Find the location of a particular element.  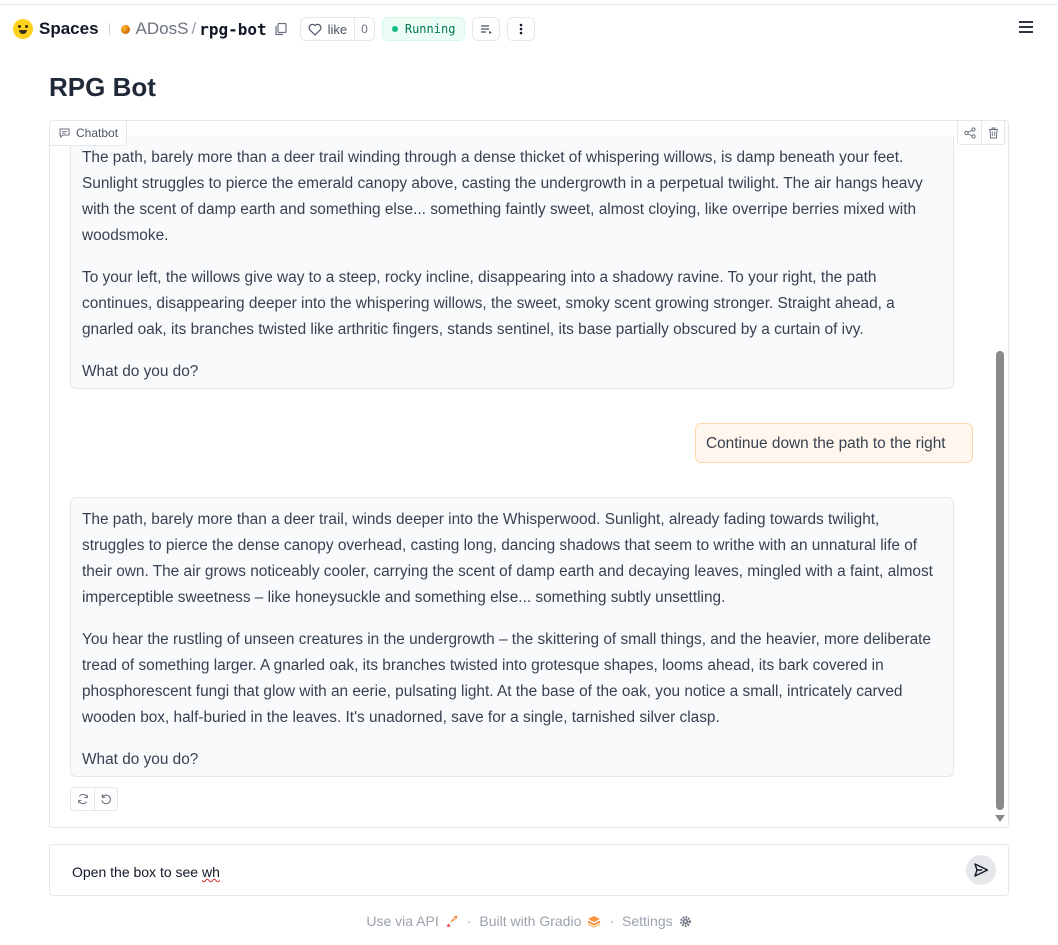

refresh-icon is located at coordinates (82, 799).